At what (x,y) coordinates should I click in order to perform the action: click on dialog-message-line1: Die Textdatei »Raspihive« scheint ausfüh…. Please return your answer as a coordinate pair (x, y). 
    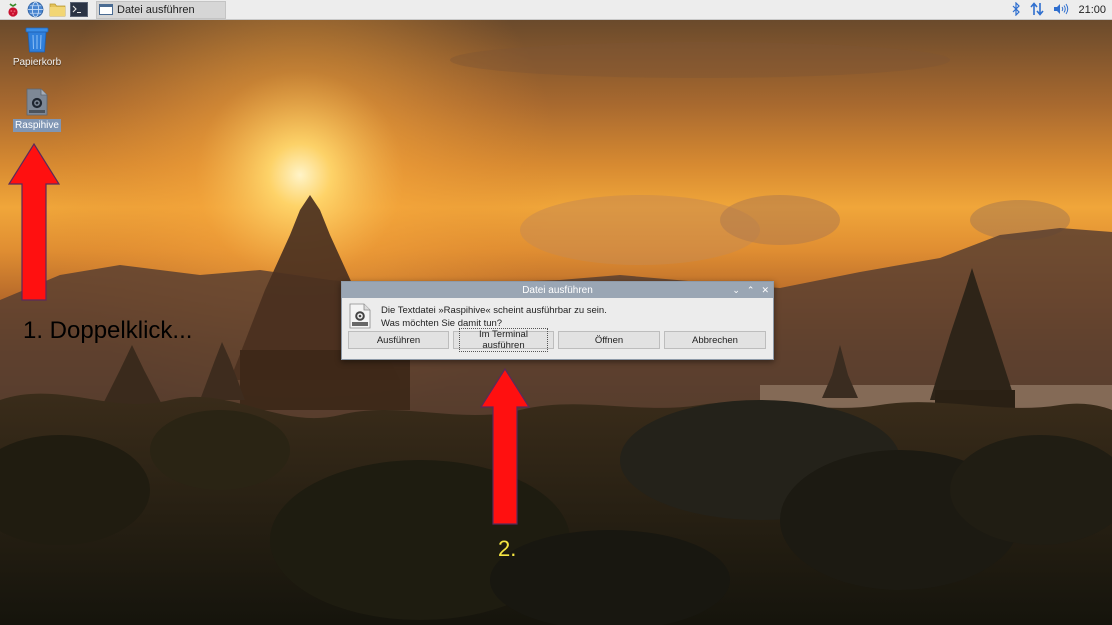
    Looking at the image, I should click on (494, 310).